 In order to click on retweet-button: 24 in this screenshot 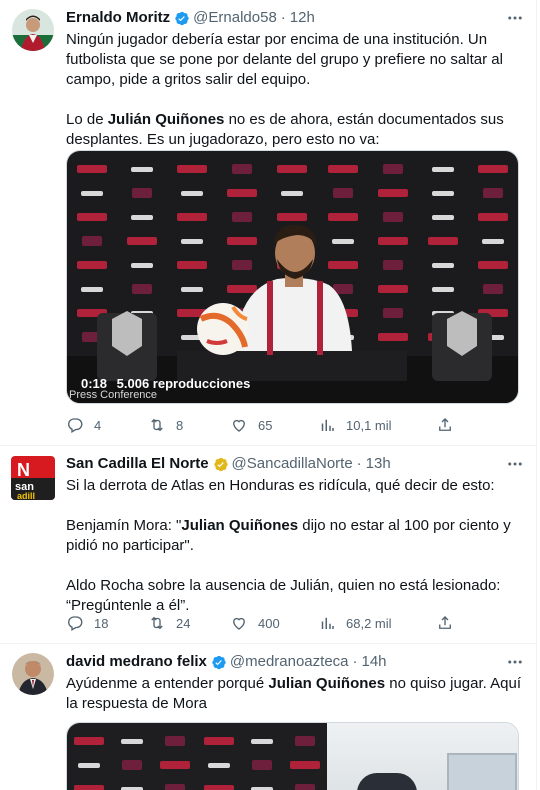, I will do `click(189, 623)`.